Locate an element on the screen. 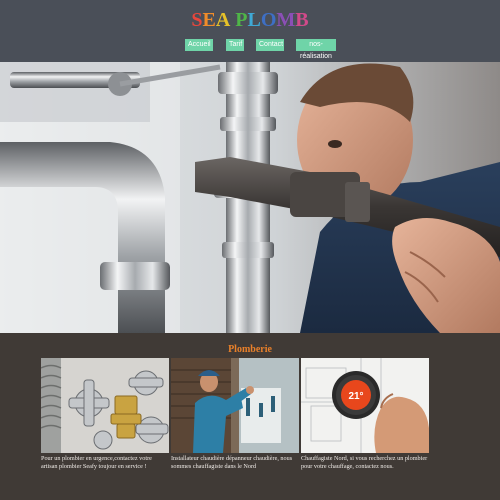 The image size is (500, 500). thermostat-image: 21° is located at coordinates (365, 405).